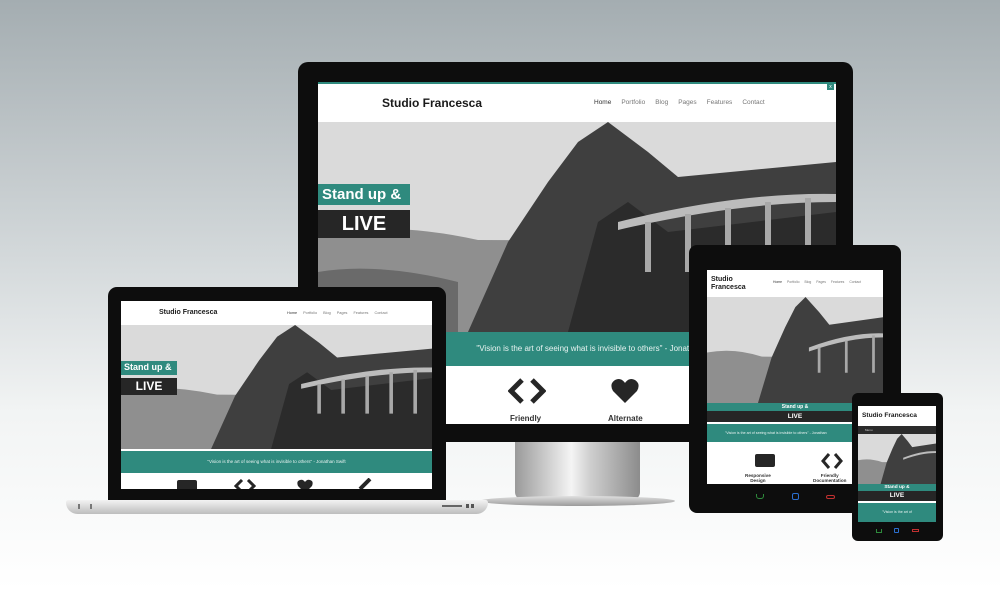 The width and height of the screenshot is (1000, 590). What do you see at coordinates (896, 530) in the screenshot?
I see `phone-home-icon` at bounding box center [896, 530].